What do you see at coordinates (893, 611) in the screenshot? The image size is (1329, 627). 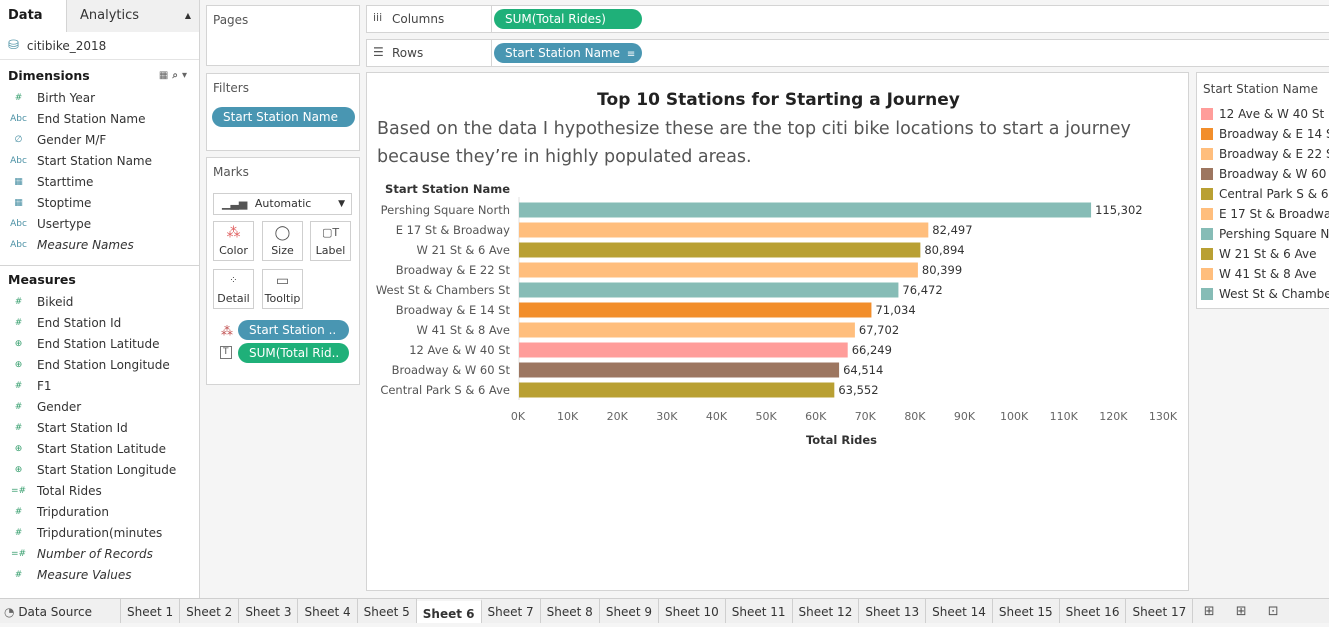 I see `tab-sheet: Sheet 13` at bounding box center [893, 611].